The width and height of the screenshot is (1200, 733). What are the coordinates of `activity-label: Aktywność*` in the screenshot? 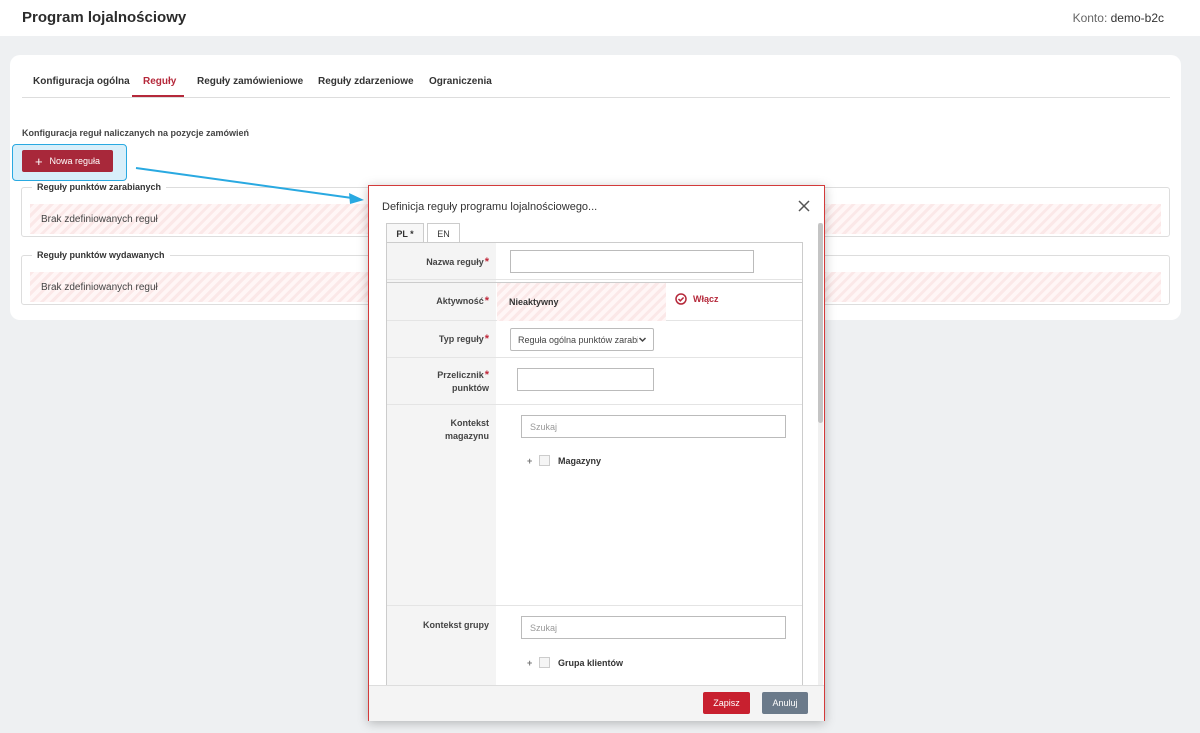 It's located at (462, 301).